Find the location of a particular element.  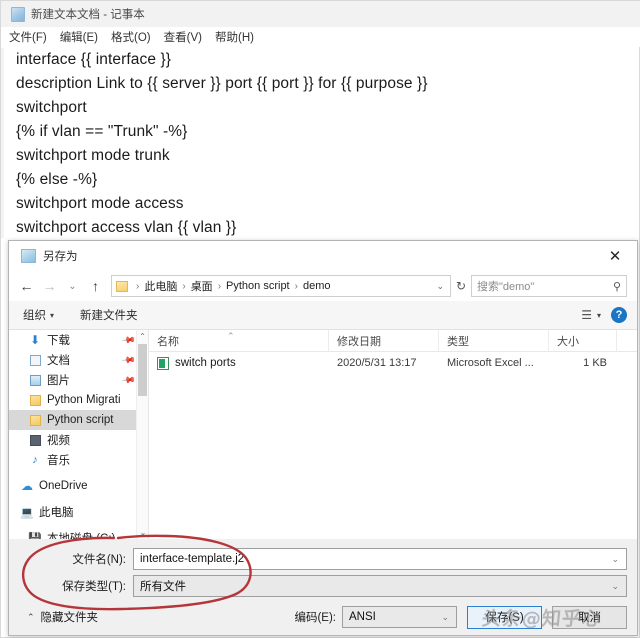

breadcrumb-this-pc: 此电脑 is located at coordinates (160, 286).